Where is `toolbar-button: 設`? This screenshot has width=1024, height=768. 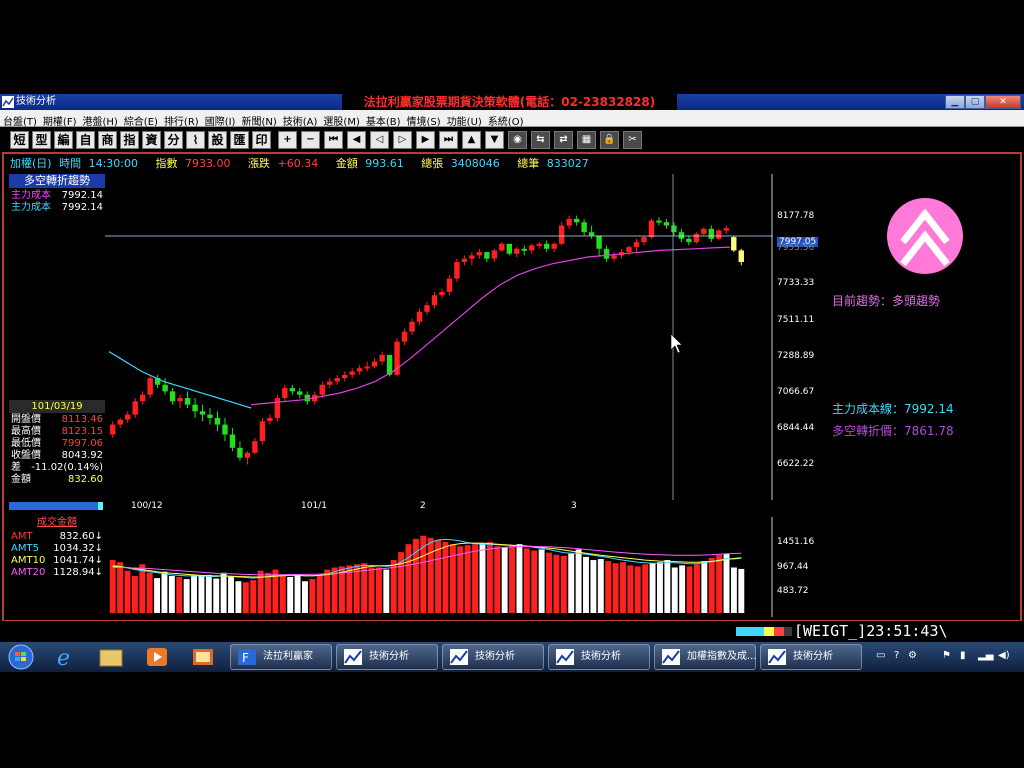
toolbar-button: 設 is located at coordinates (217, 140).